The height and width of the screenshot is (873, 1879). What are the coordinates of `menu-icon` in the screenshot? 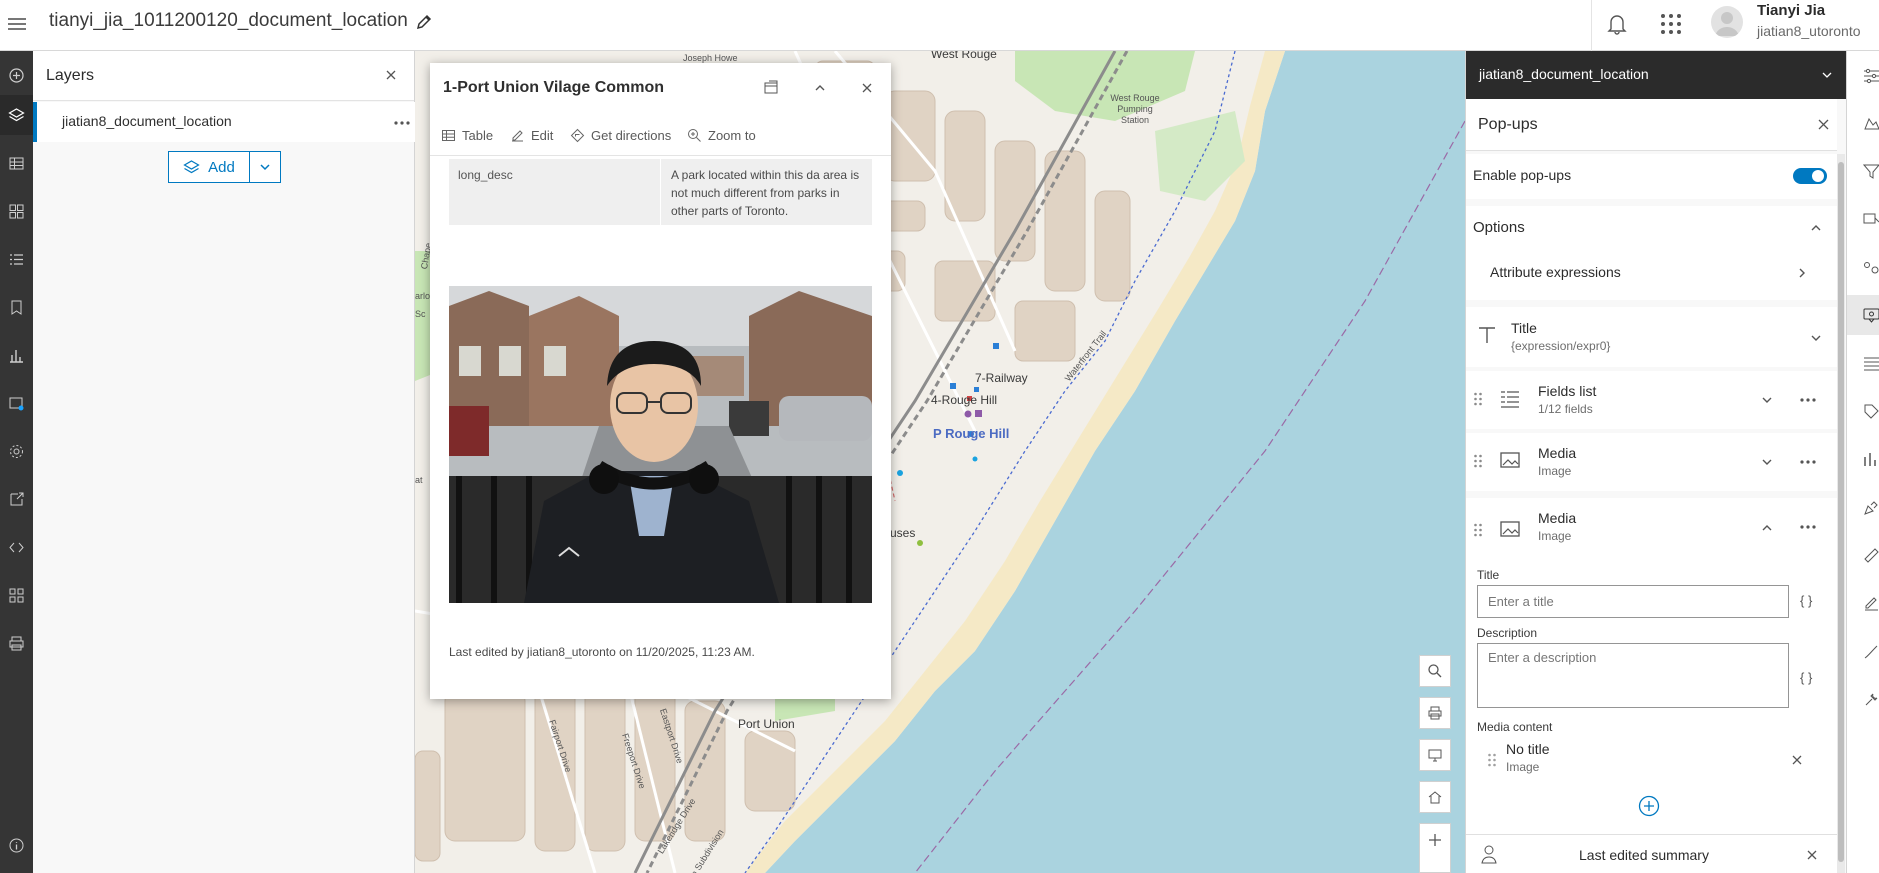 It's located at (17, 24).